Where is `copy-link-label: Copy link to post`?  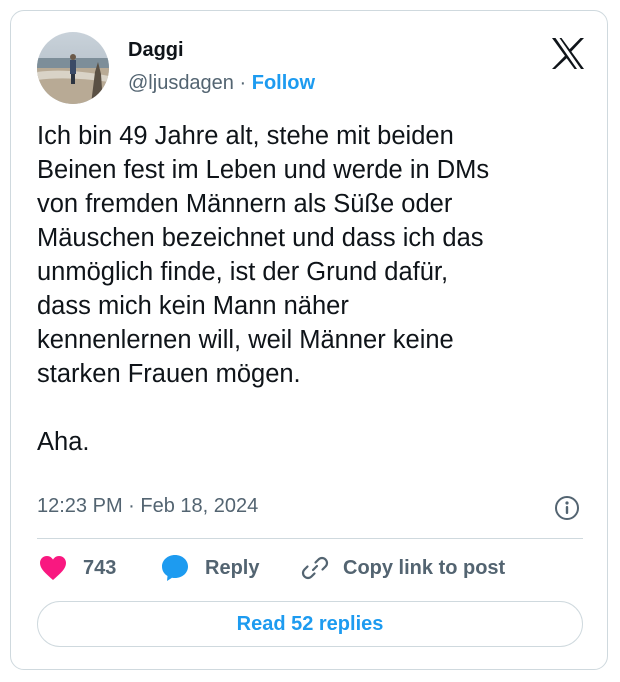
copy-link-label: Copy link to post is located at coordinates (424, 567).